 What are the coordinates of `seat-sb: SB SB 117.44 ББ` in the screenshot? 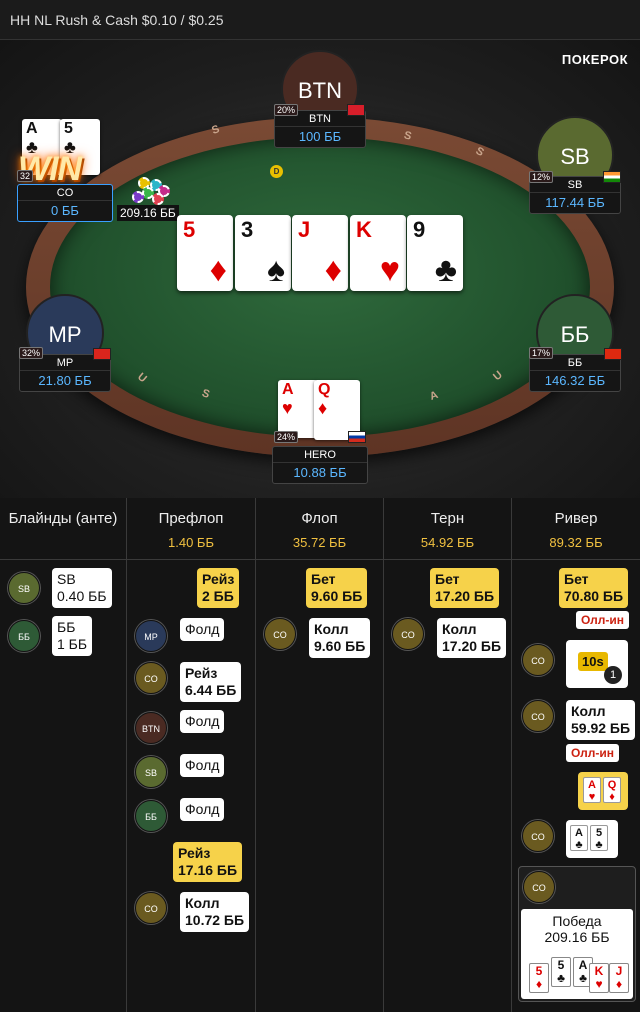 It's located at (575, 165).